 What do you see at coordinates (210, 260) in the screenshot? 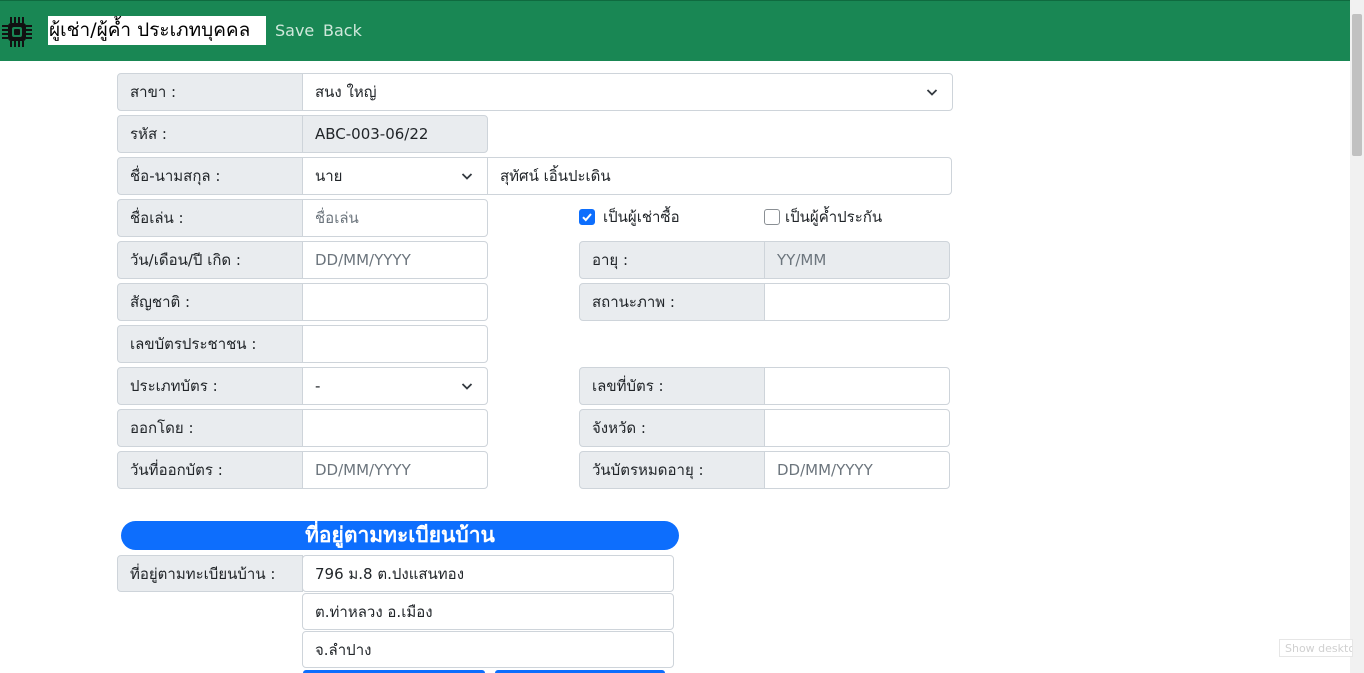
I see `birthdate-label: วัน/เดือน/ปี เกิด :` at bounding box center [210, 260].